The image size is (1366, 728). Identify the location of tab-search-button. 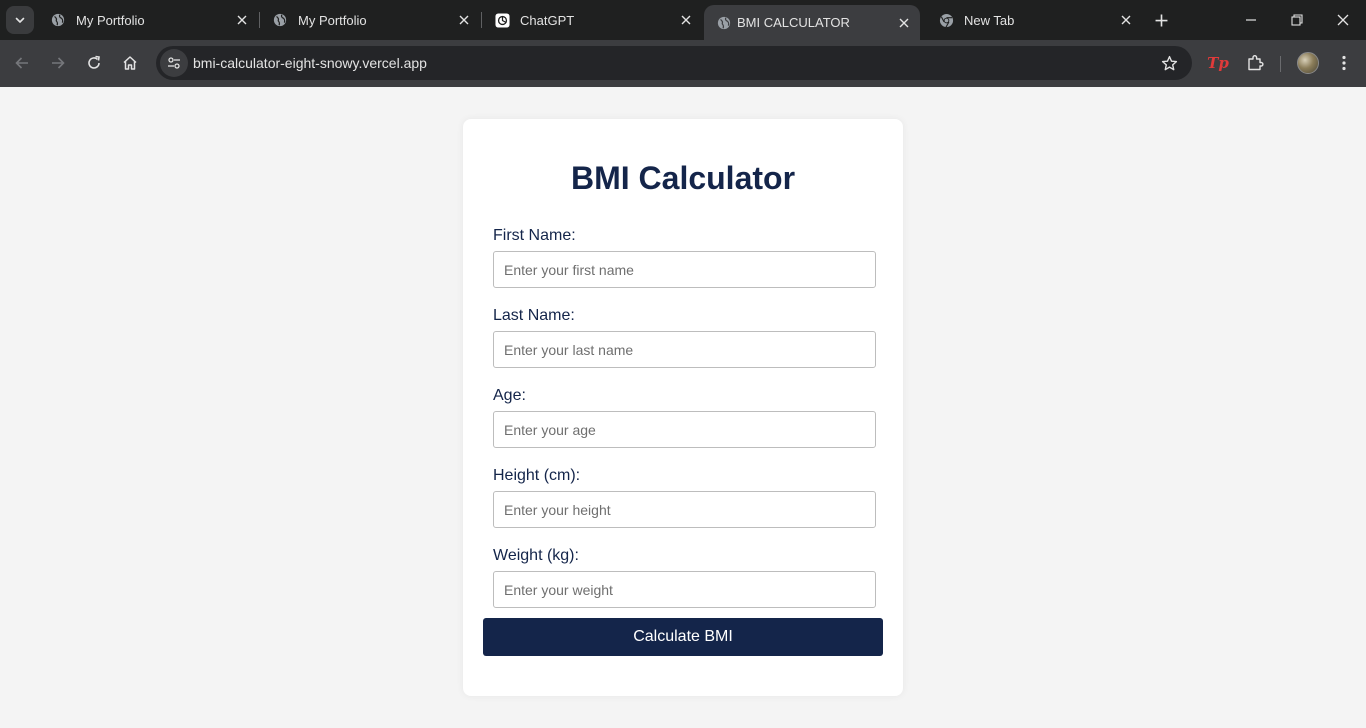
(20, 20).